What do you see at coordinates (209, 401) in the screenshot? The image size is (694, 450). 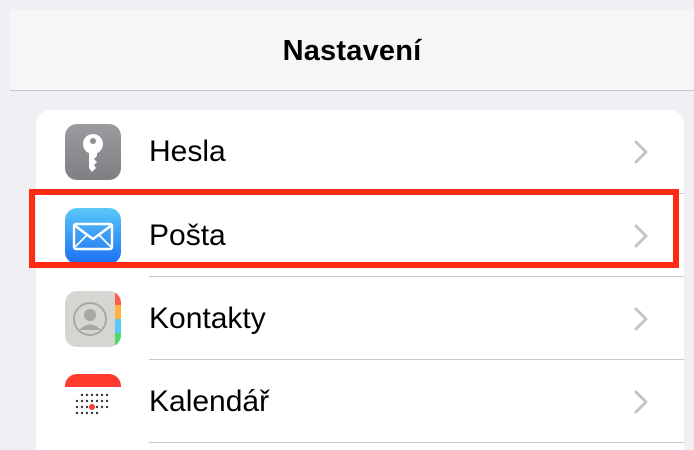 I see `settings-item-label: Kalendář` at bounding box center [209, 401].